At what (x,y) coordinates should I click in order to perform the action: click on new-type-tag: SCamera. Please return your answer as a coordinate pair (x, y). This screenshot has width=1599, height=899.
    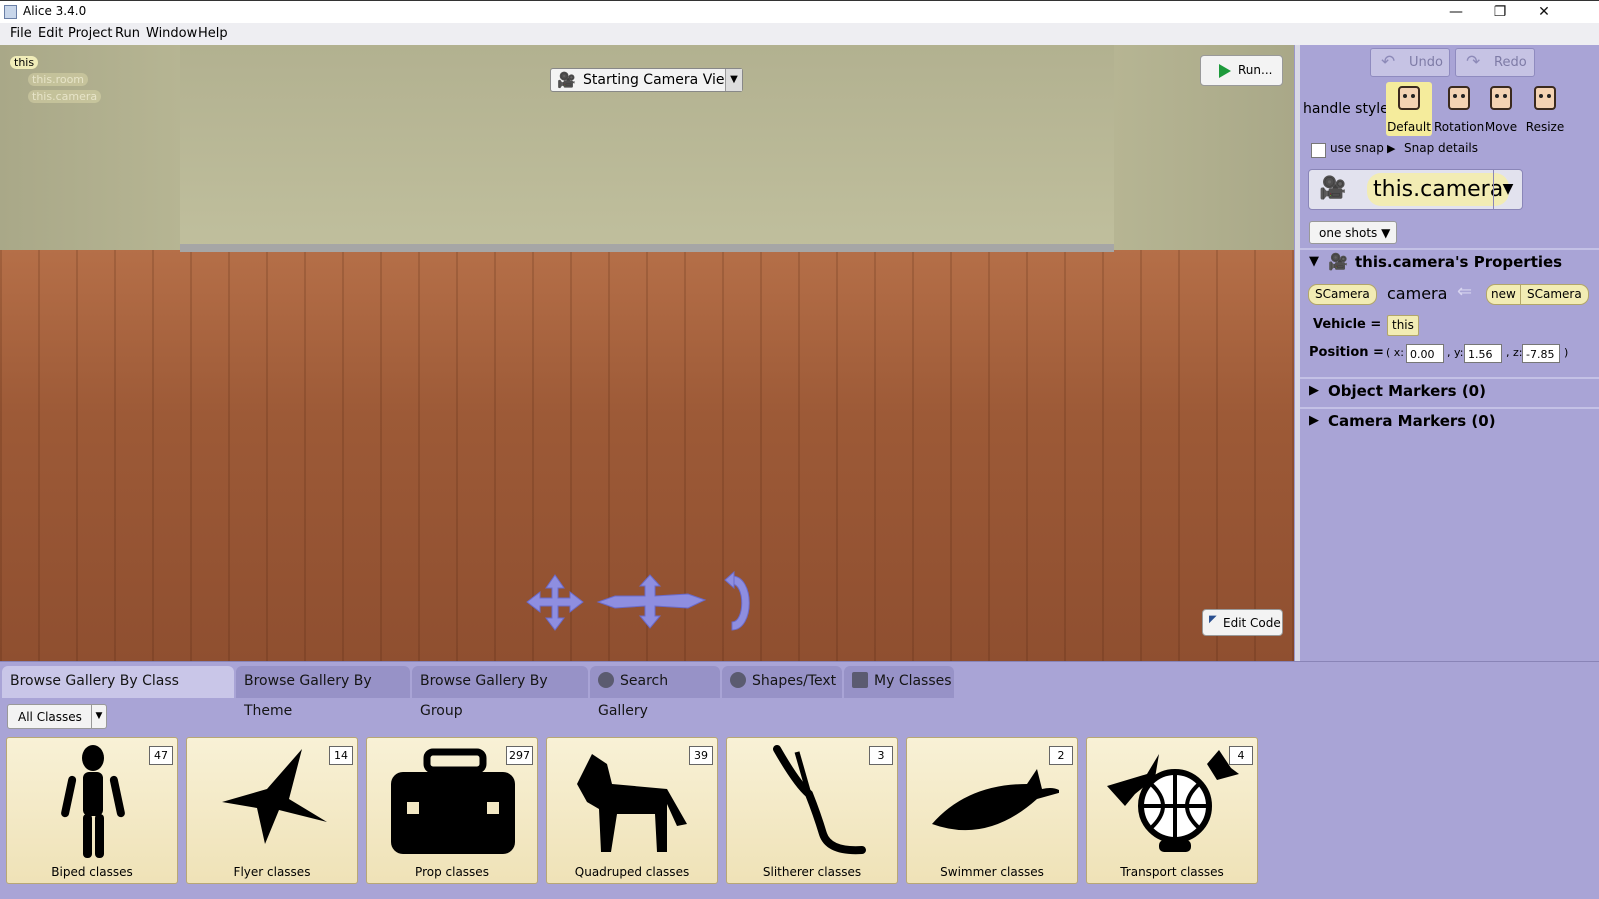
    Looking at the image, I should click on (1554, 294).